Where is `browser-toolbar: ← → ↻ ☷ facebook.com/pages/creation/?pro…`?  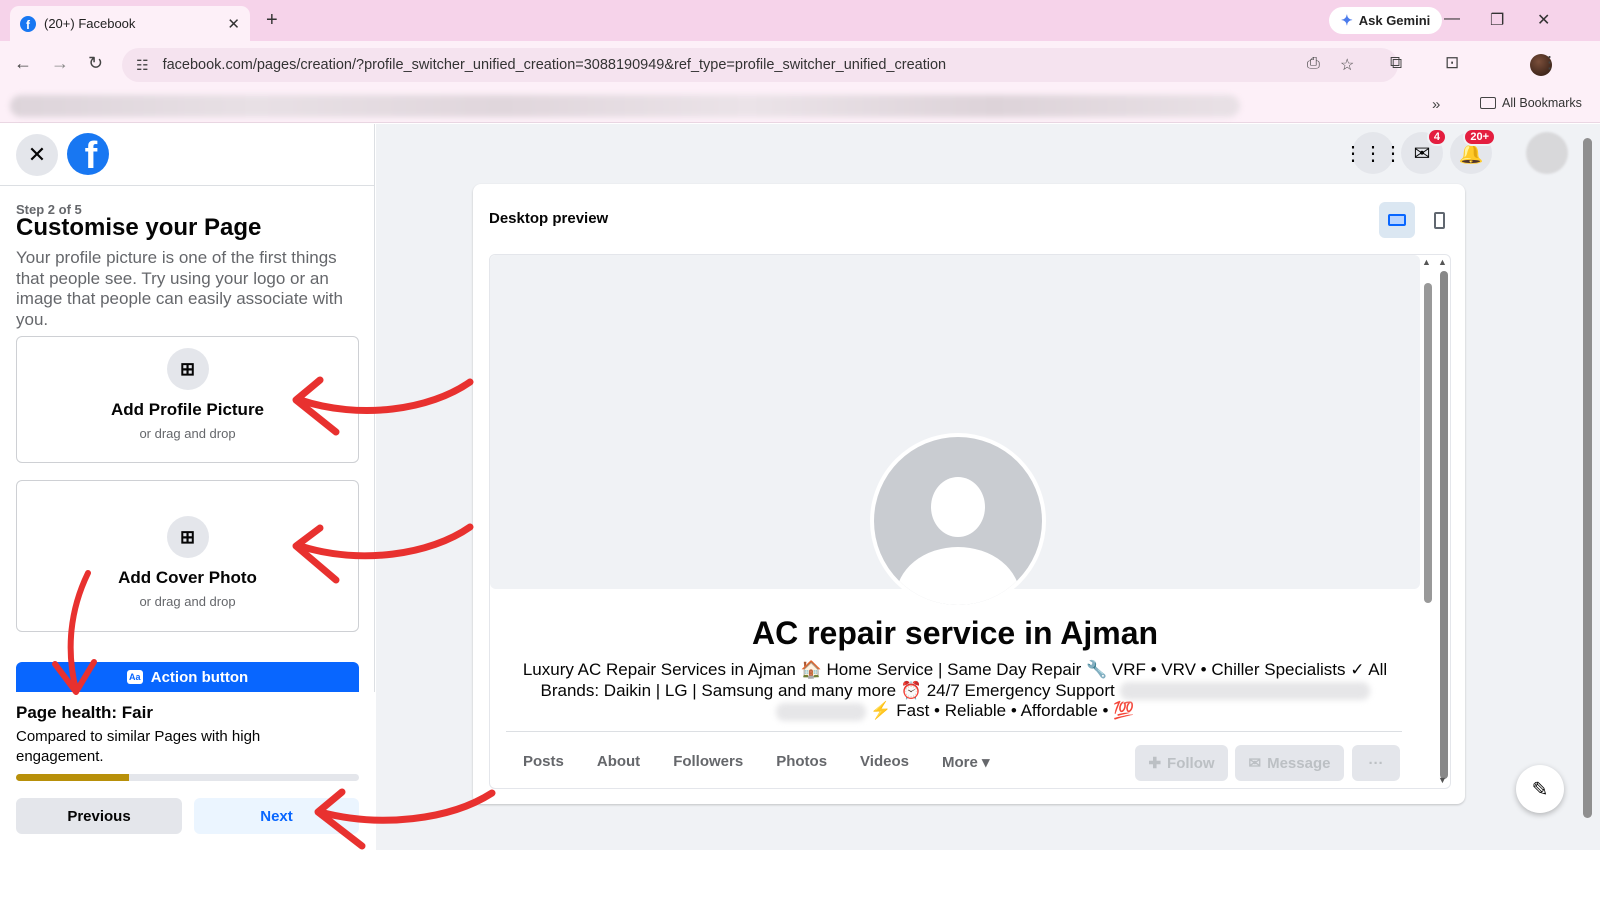 browser-toolbar: ← → ↻ ☷ facebook.com/pages/creation/?pro… is located at coordinates (800, 65).